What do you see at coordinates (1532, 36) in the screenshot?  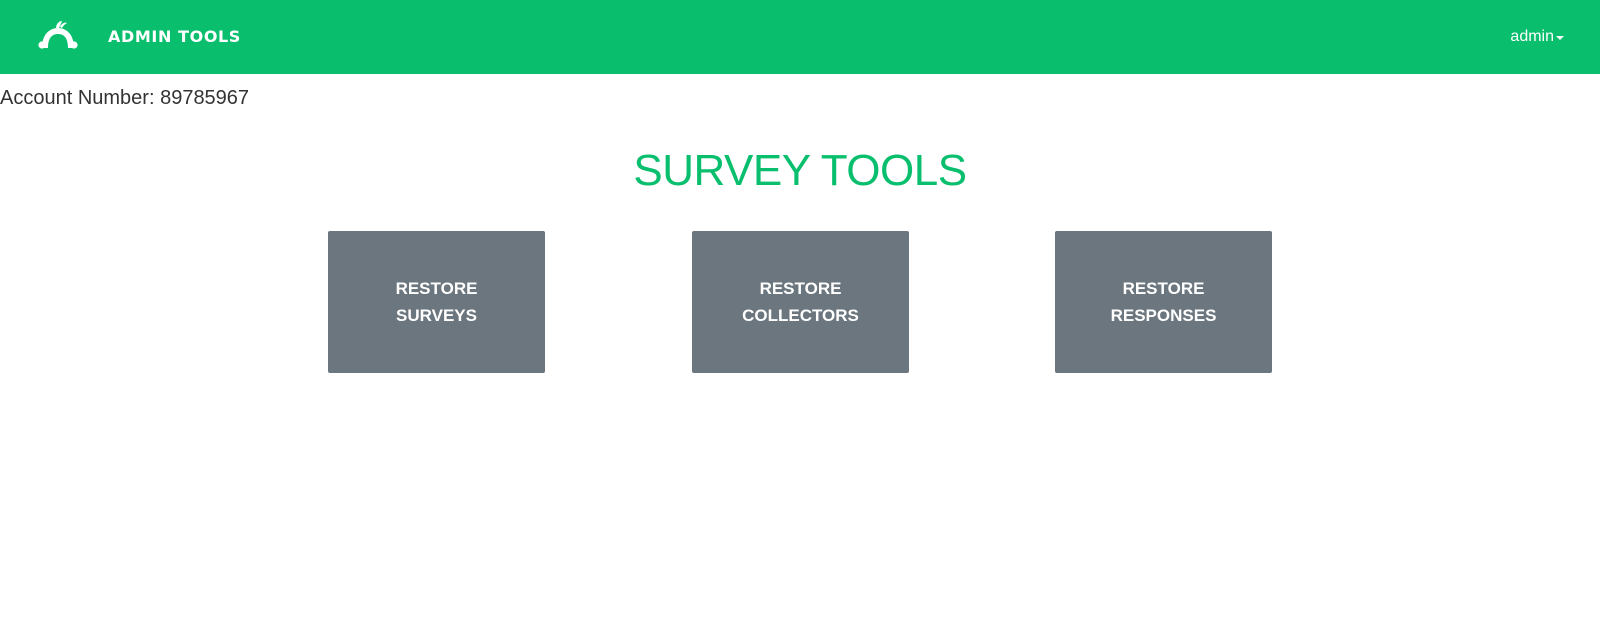 I see `user-menu-label: admin` at bounding box center [1532, 36].